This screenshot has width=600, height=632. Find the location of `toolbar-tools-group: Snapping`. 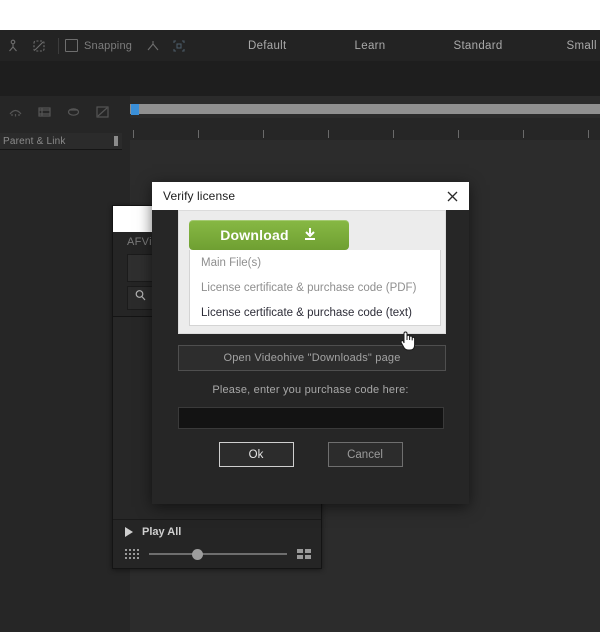

toolbar-tools-group: Snapping is located at coordinates (96, 45).